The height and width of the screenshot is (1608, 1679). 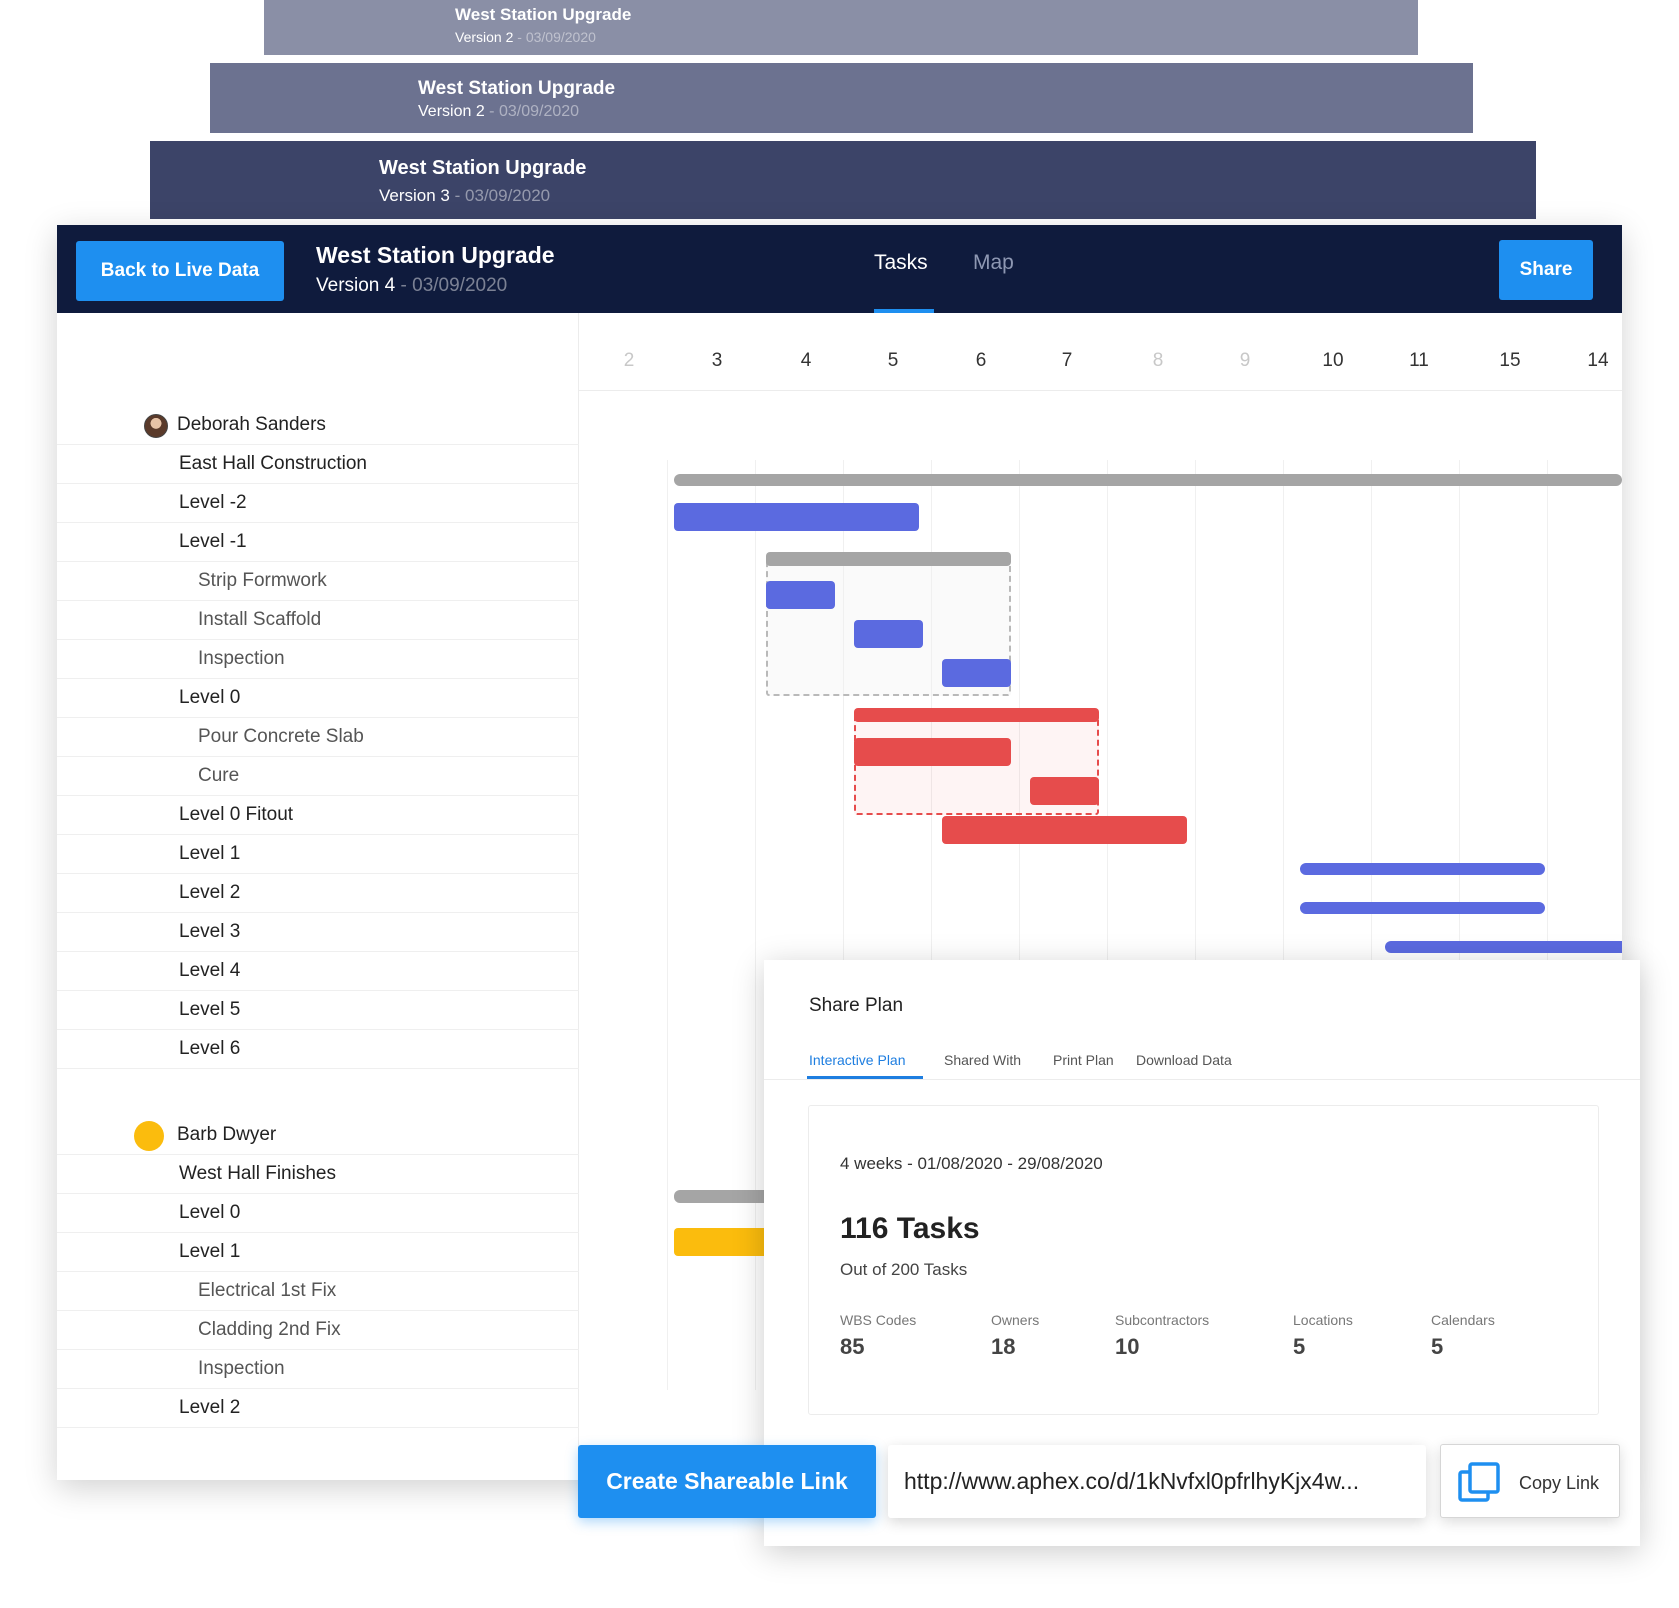 I want to click on task-label: Strip Formwork, so click(x=262, y=580).